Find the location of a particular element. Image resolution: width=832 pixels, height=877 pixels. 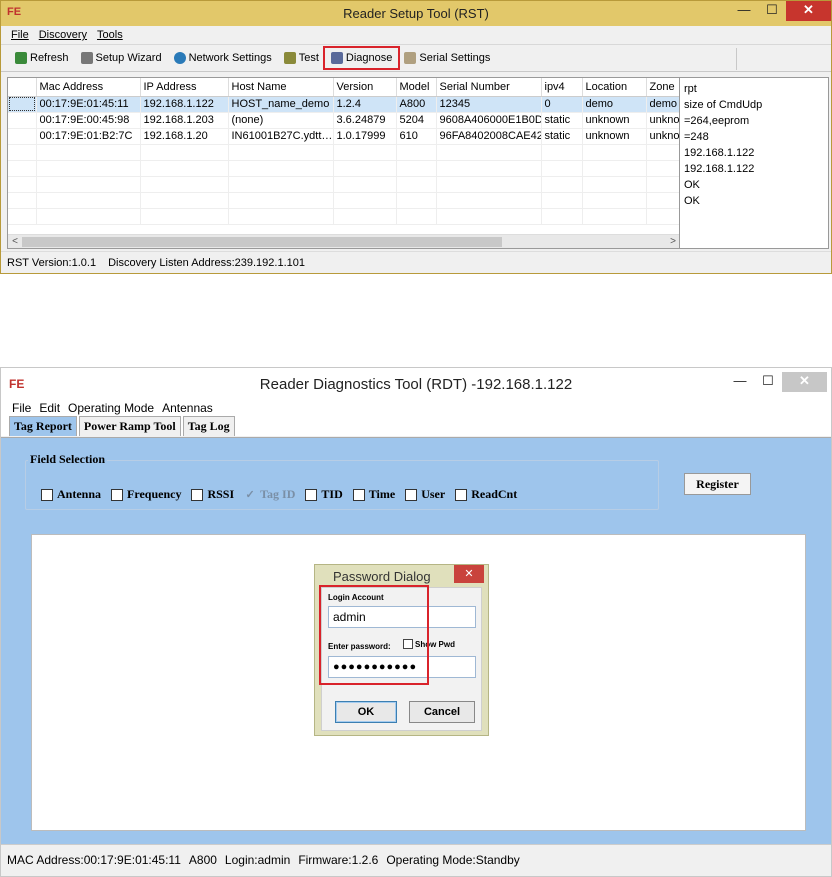

serial-settings-button: Serial Settings is located at coordinates (447, 58).